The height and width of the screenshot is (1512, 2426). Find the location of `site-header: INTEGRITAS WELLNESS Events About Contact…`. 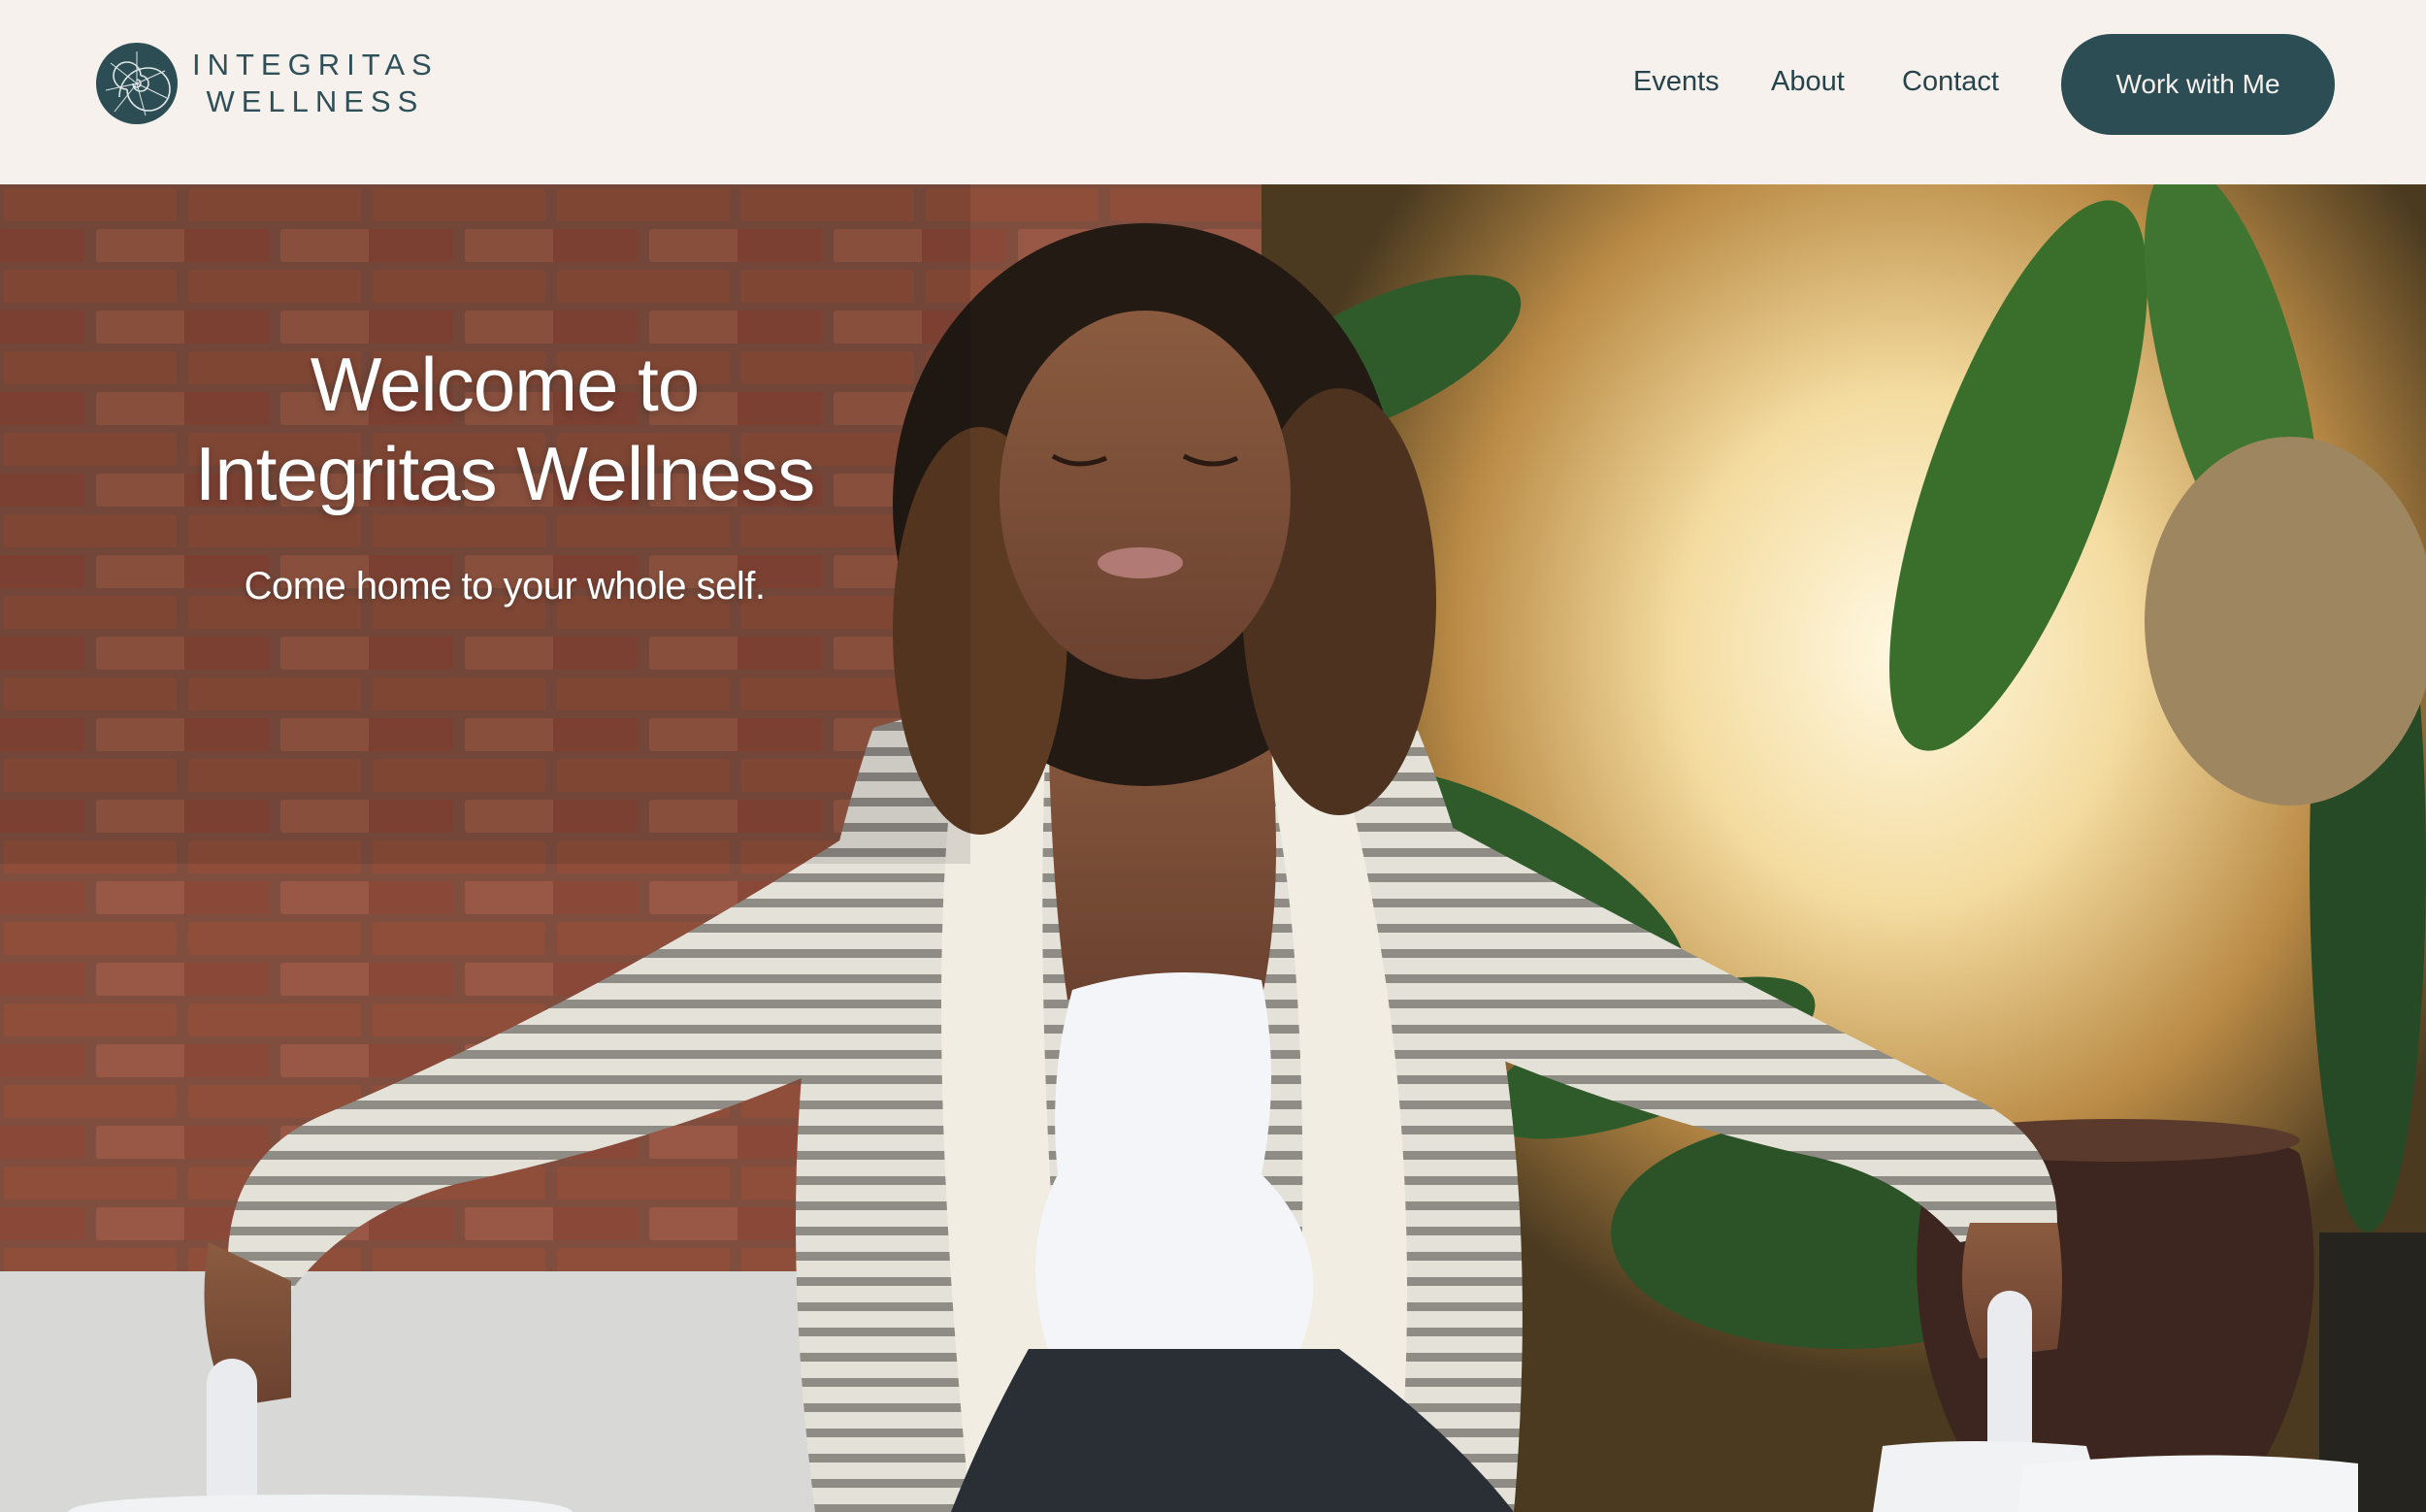

site-header: INTEGRITAS WELLNESS Events About Contact… is located at coordinates (1213, 92).